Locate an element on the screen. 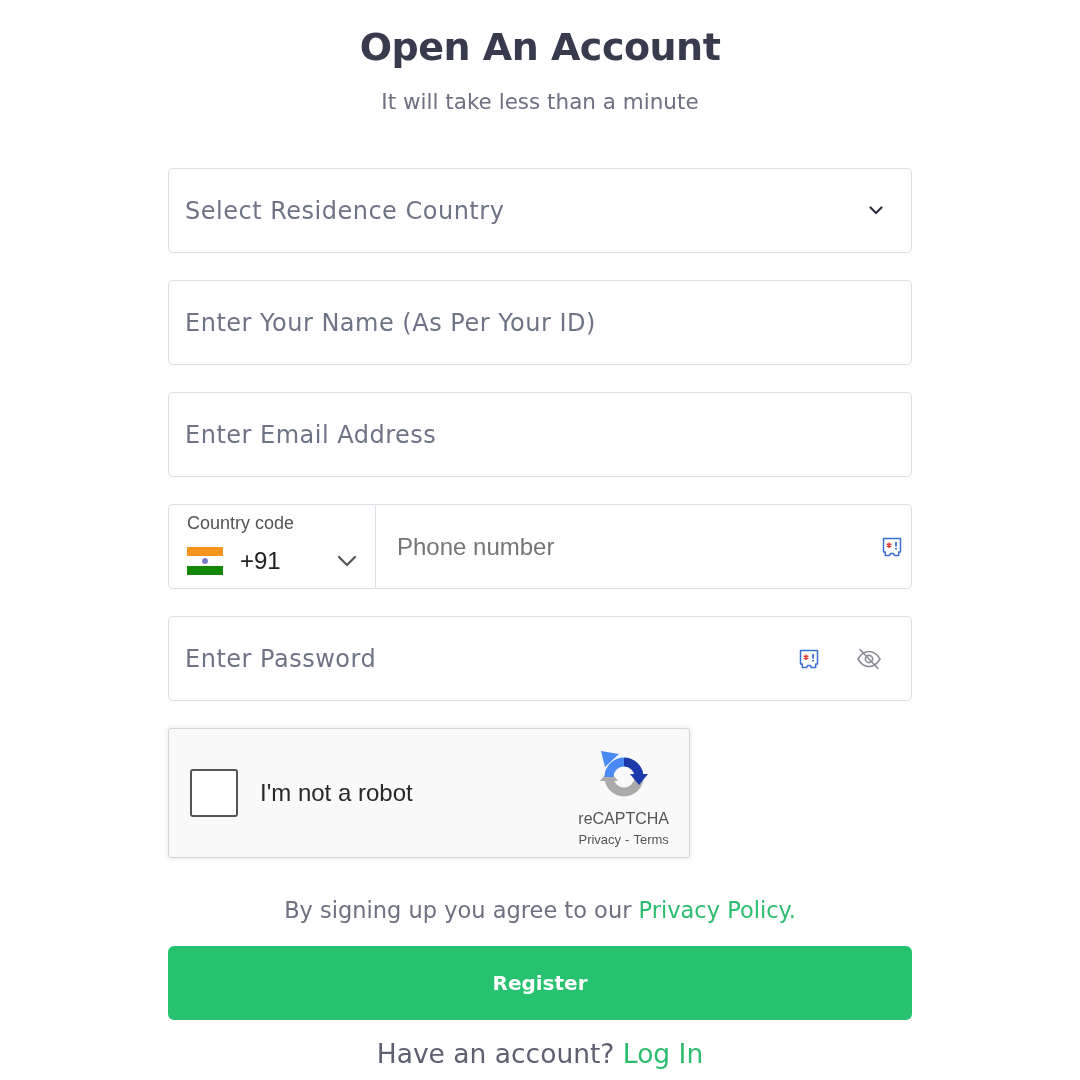 This screenshot has height=1080, width=1080. page-subtitle: It will take less than a minute is located at coordinates (540, 102).